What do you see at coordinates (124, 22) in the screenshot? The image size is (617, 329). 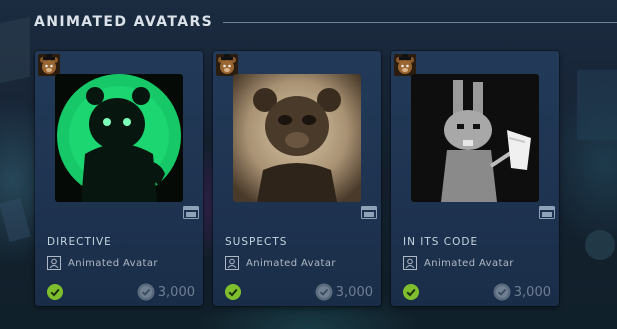 I see `section-title: ANIMATED AVATARS` at bounding box center [124, 22].